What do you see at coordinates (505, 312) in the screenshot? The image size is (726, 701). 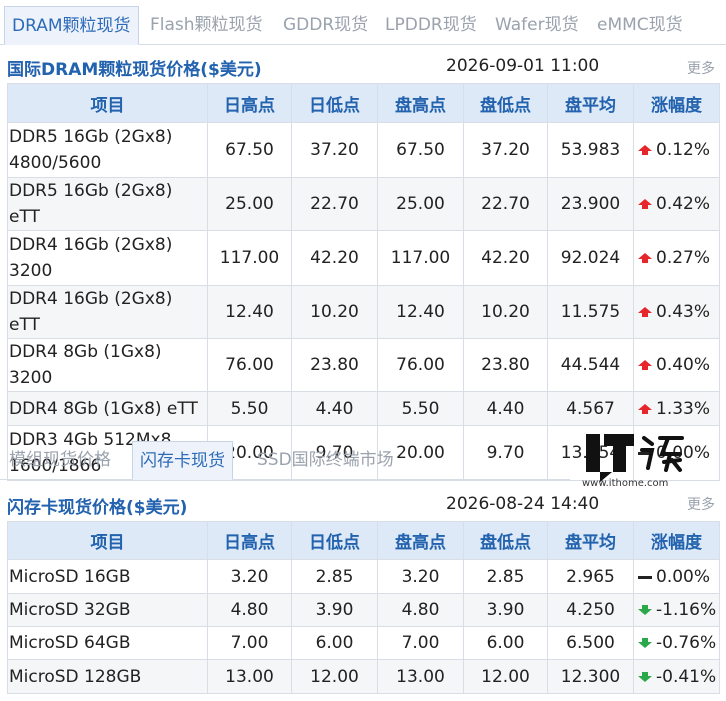 I see `cell-session-low: 10.20` at bounding box center [505, 312].